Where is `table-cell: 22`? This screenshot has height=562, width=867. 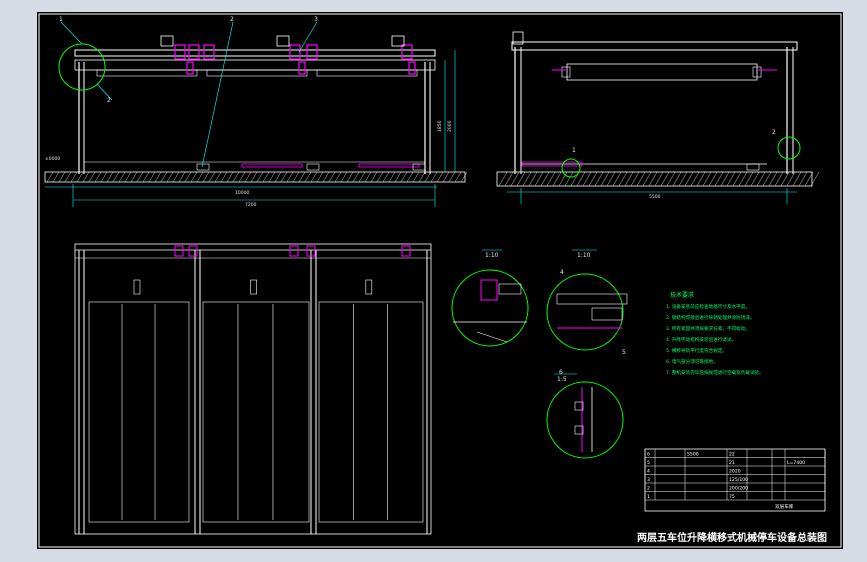
table-cell: 22 is located at coordinates (732, 455).